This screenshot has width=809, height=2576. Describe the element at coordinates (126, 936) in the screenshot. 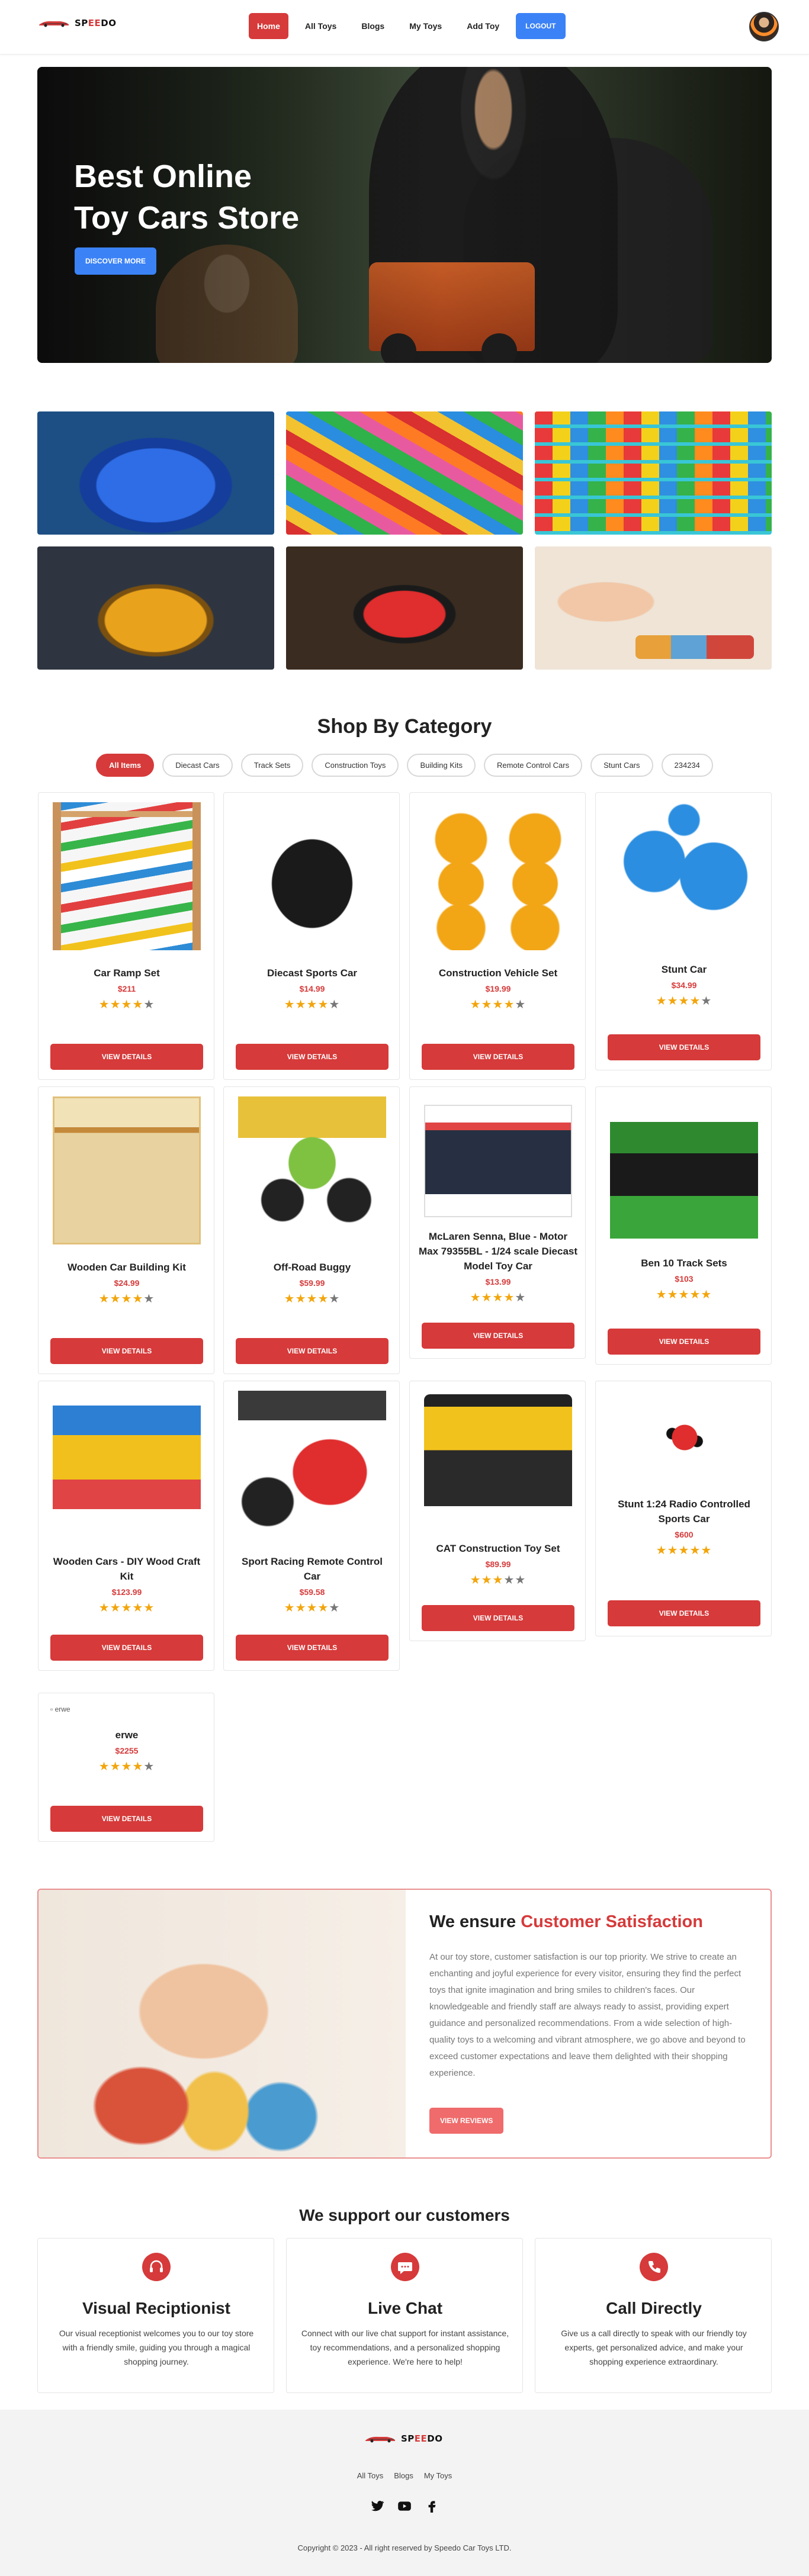

I see `product-card: Car Ramp Set $211 ★★★★★ VIEW DETAILS` at that location.